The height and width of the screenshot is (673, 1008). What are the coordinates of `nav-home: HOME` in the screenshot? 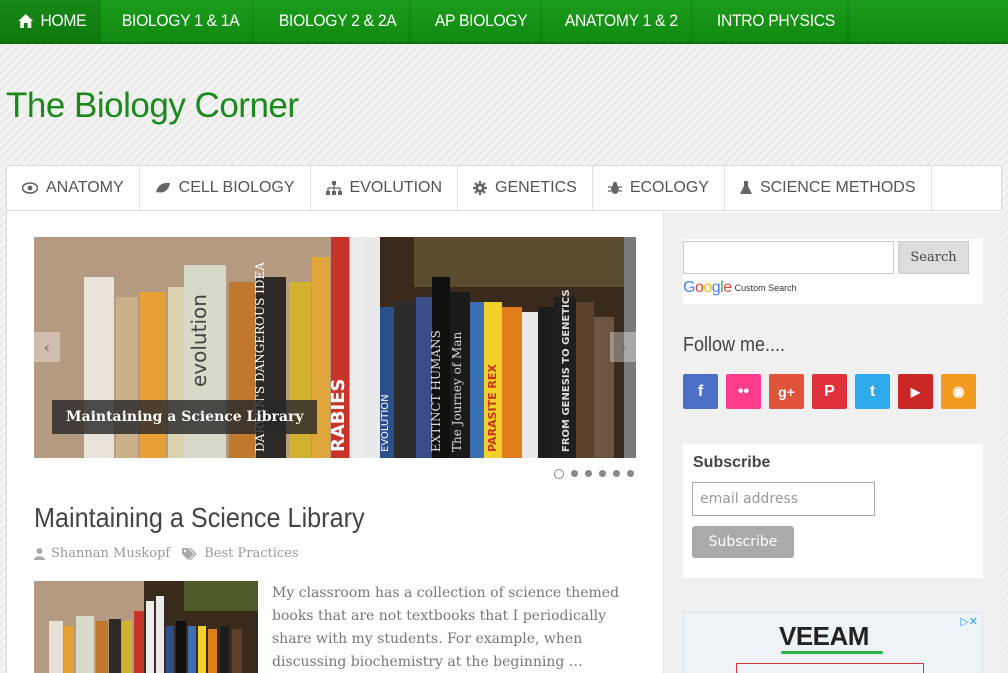 It's located at (50, 21).